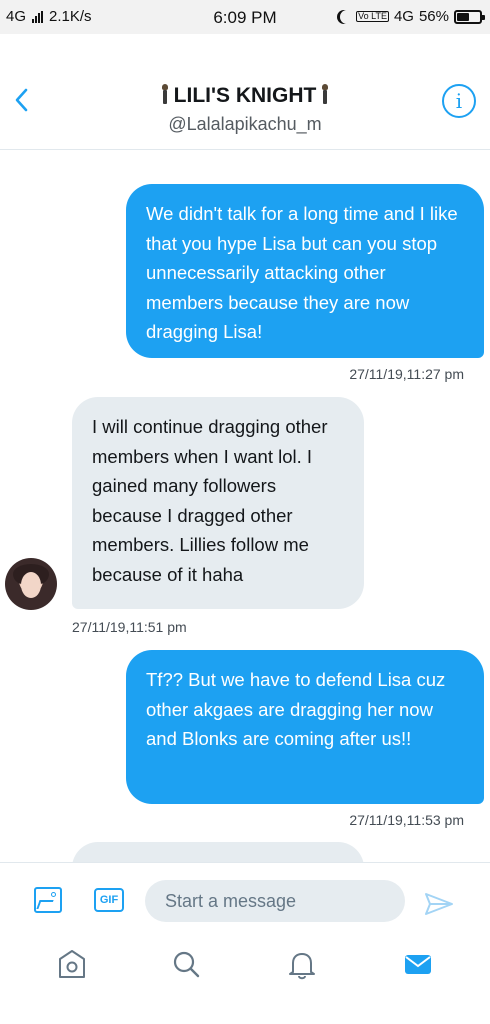 This screenshot has width=490, height=1024. I want to click on conversation-title: LILI'S KNIGHT, so click(245, 96).